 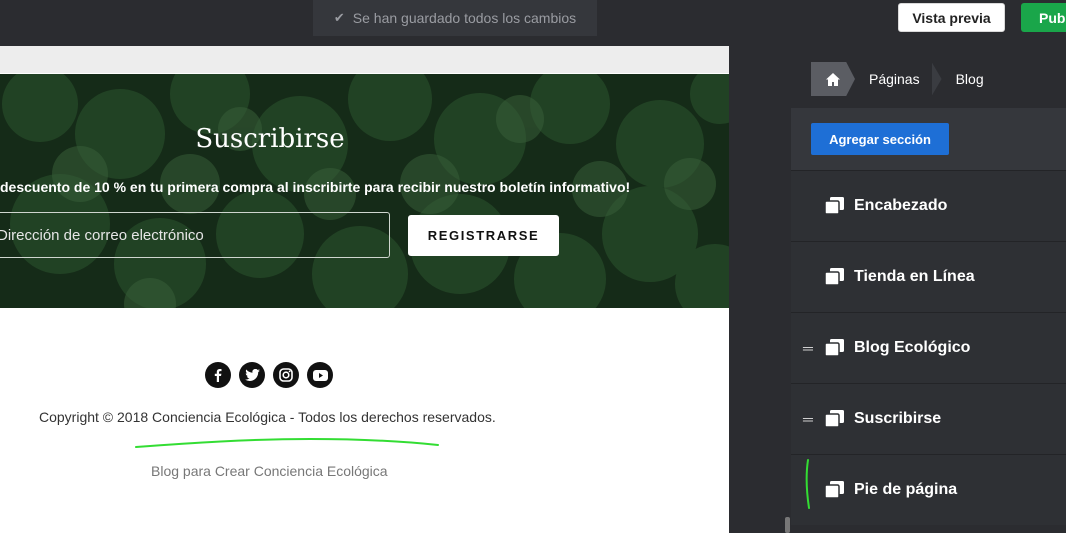 I want to click on section-label: Blog Ecológico, so click(x=912, y=347).